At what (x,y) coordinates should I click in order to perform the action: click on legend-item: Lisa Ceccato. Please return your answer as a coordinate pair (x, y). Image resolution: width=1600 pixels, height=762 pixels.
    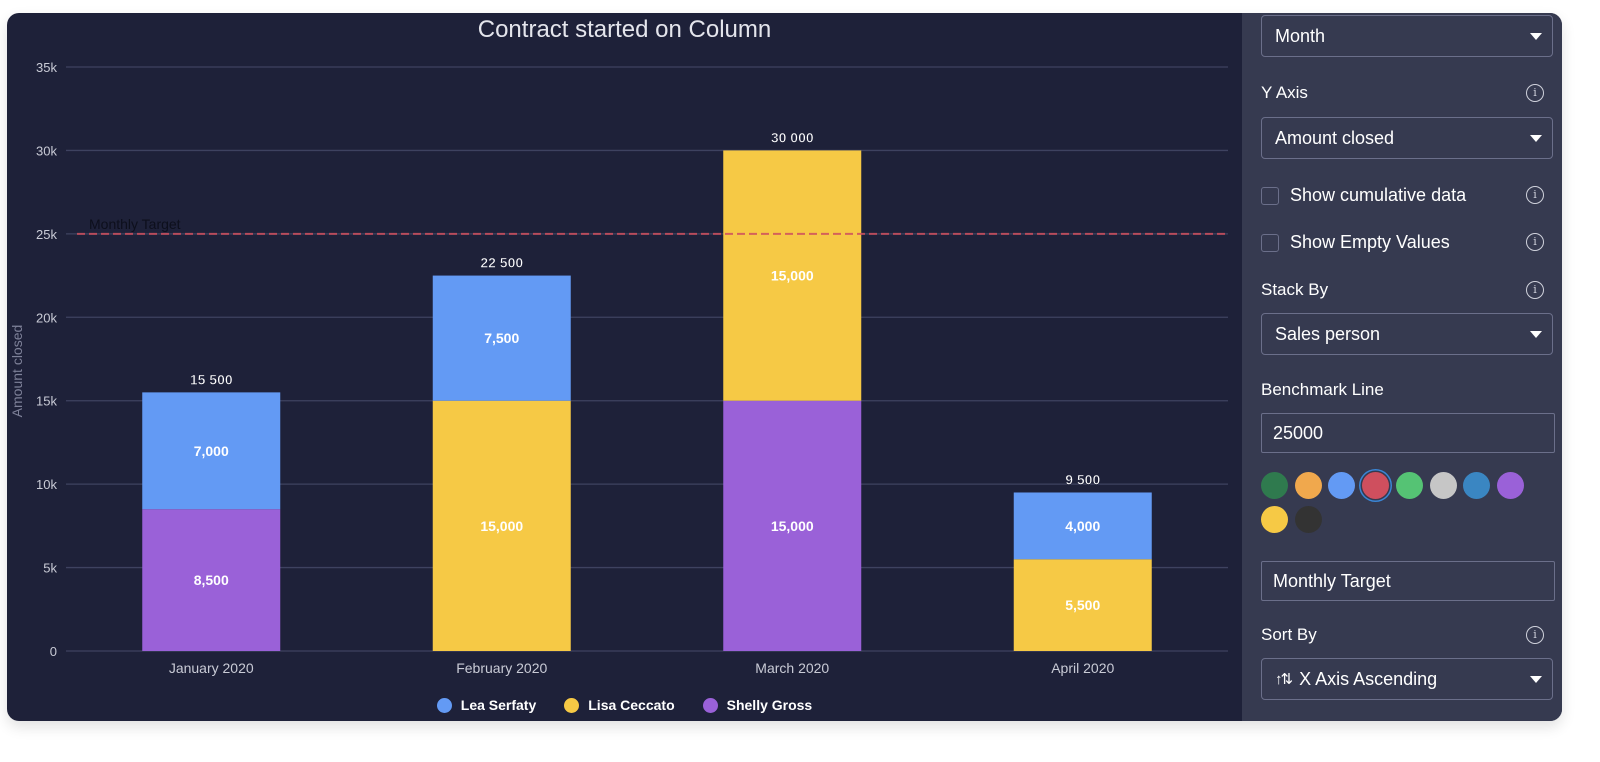
    Looking at the image, I should click on (619, 705).